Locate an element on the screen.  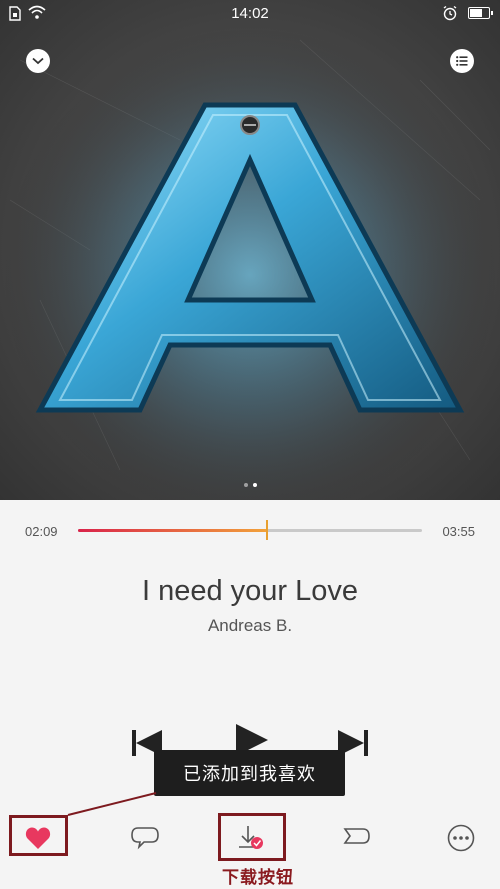
like-highlight-box is located at coordinates (38, 835).